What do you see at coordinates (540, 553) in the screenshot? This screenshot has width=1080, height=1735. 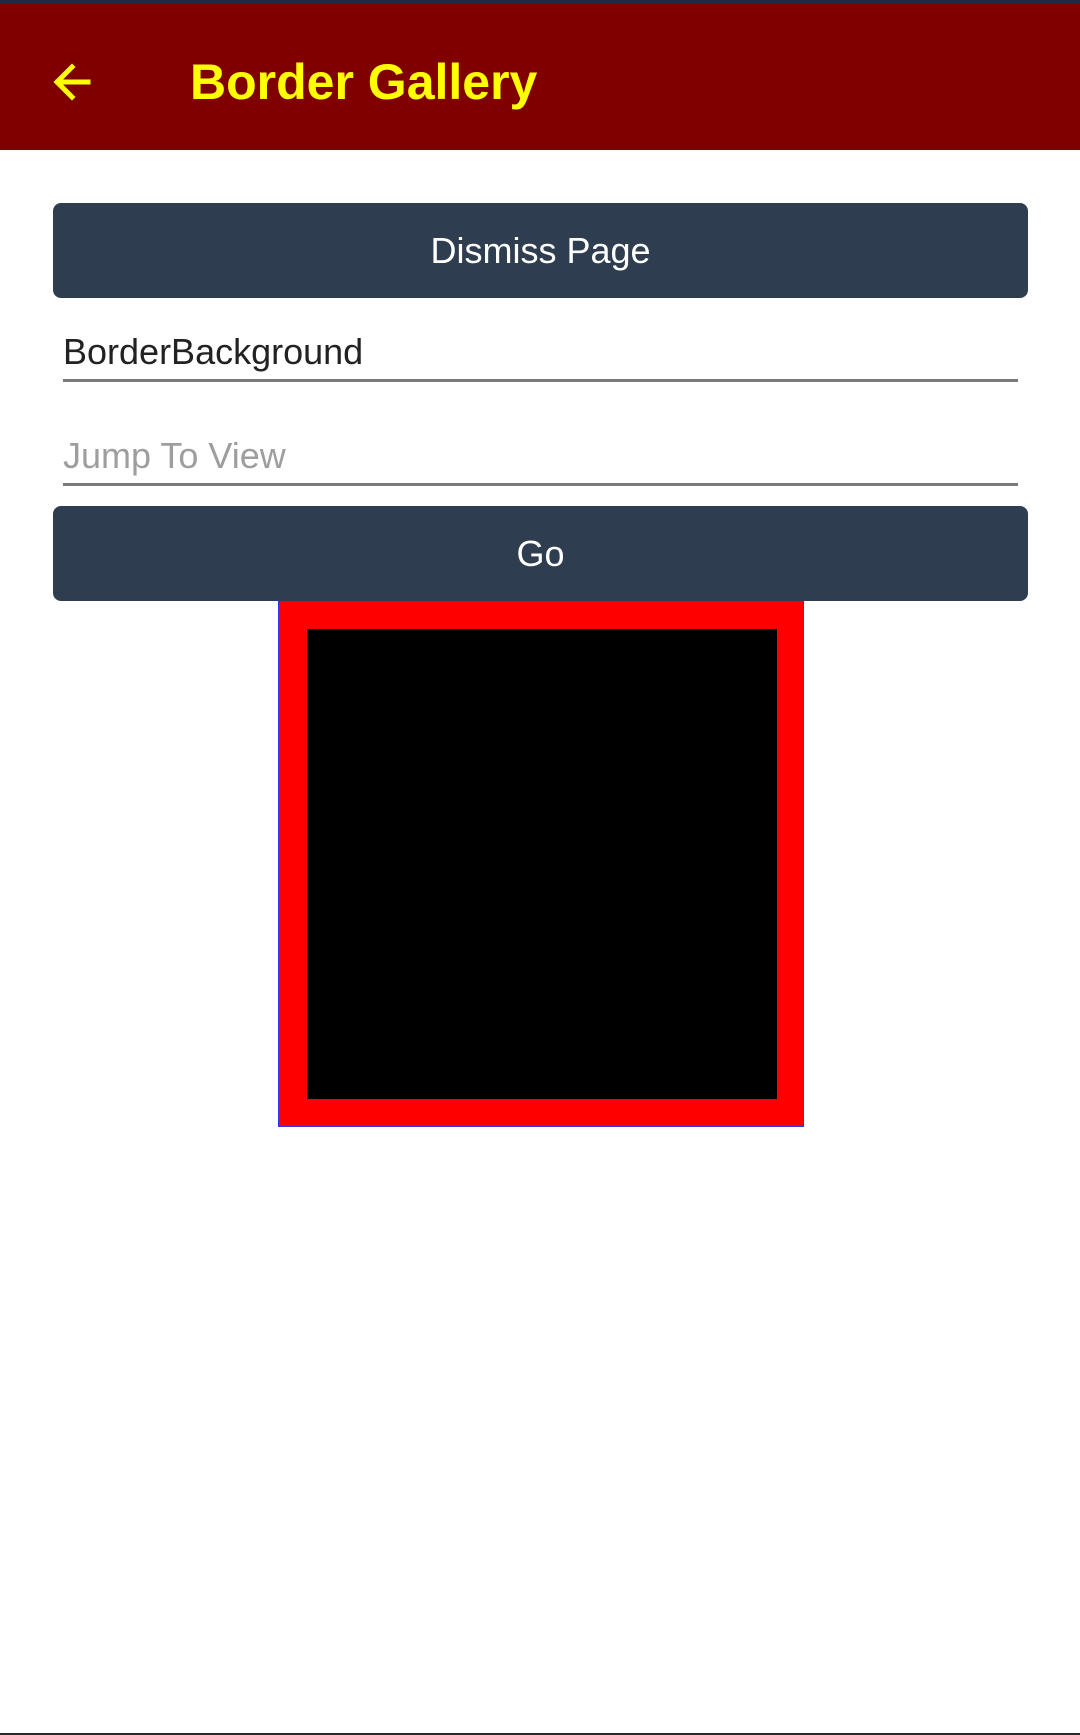 I see `go-button: Go` at bounding box center [540, 553].